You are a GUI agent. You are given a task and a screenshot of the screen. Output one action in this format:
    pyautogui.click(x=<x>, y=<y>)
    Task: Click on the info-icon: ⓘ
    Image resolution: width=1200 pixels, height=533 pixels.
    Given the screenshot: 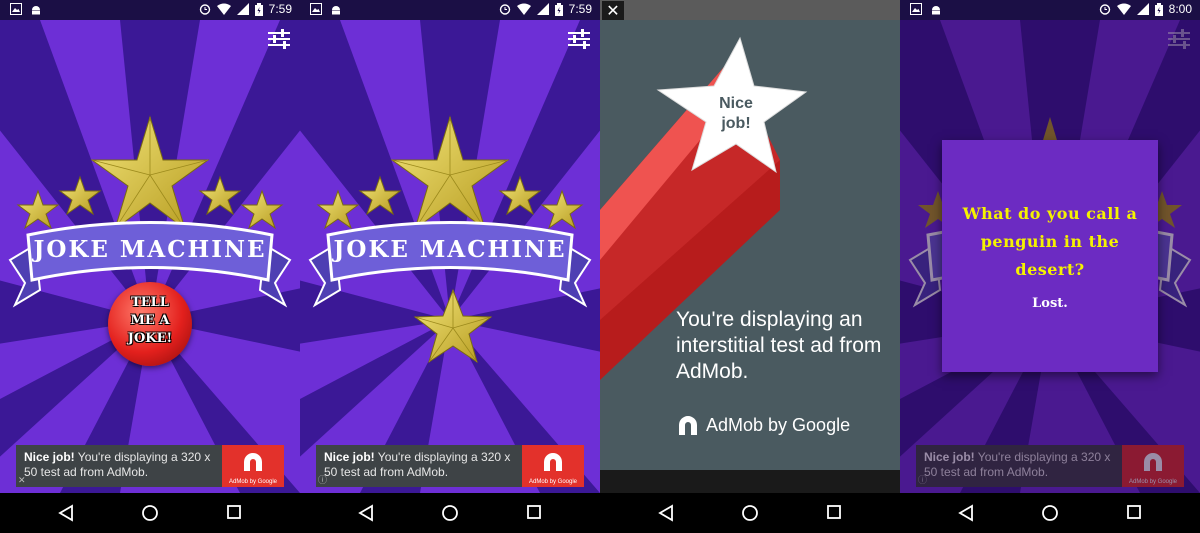 What is the action you would take?
    pyautogui.click(x=322, y=479)
    